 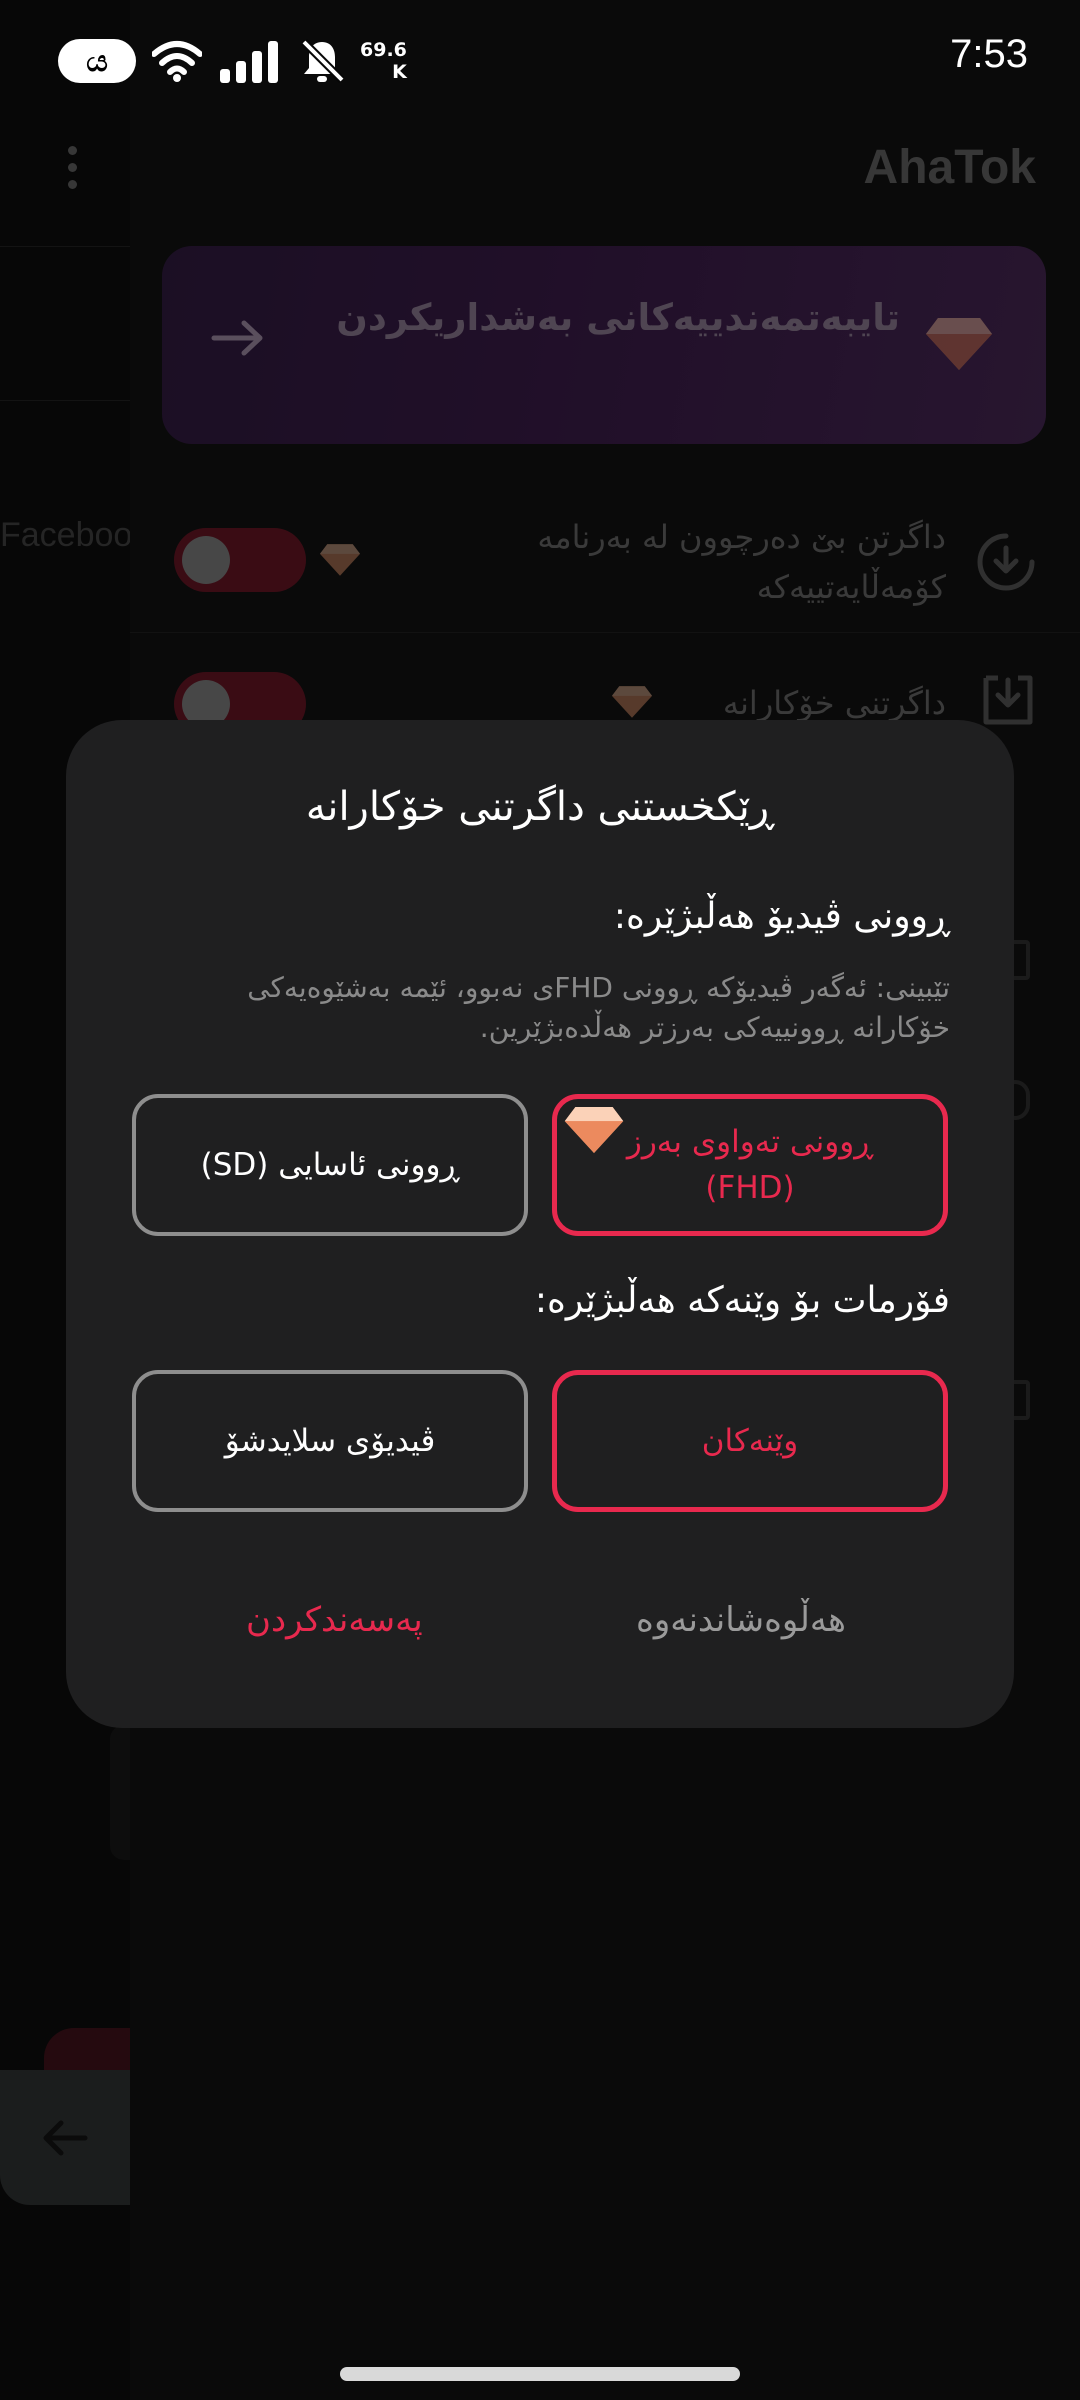 I want to click on format-option-photos: وێنەکان, so click(x=750, y=1441).